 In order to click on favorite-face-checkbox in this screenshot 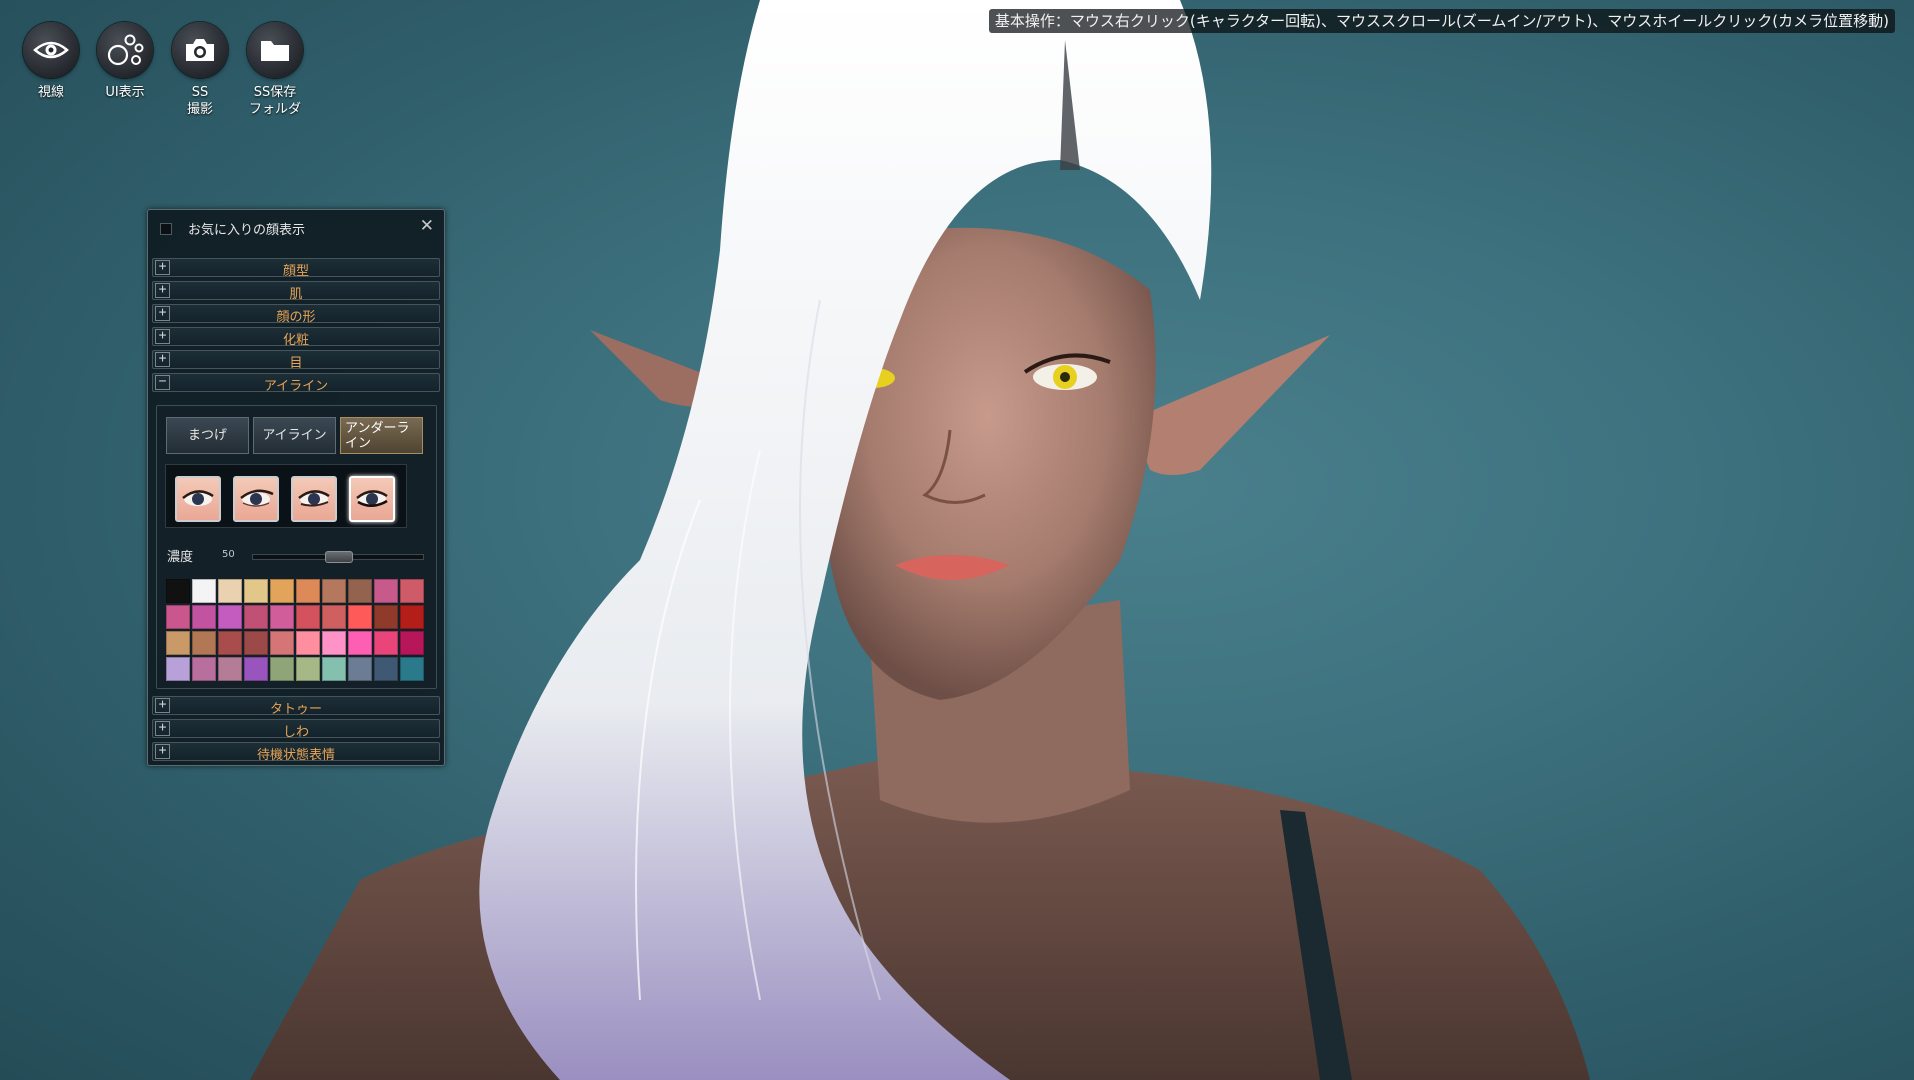, I will do `click(166, 229)`.